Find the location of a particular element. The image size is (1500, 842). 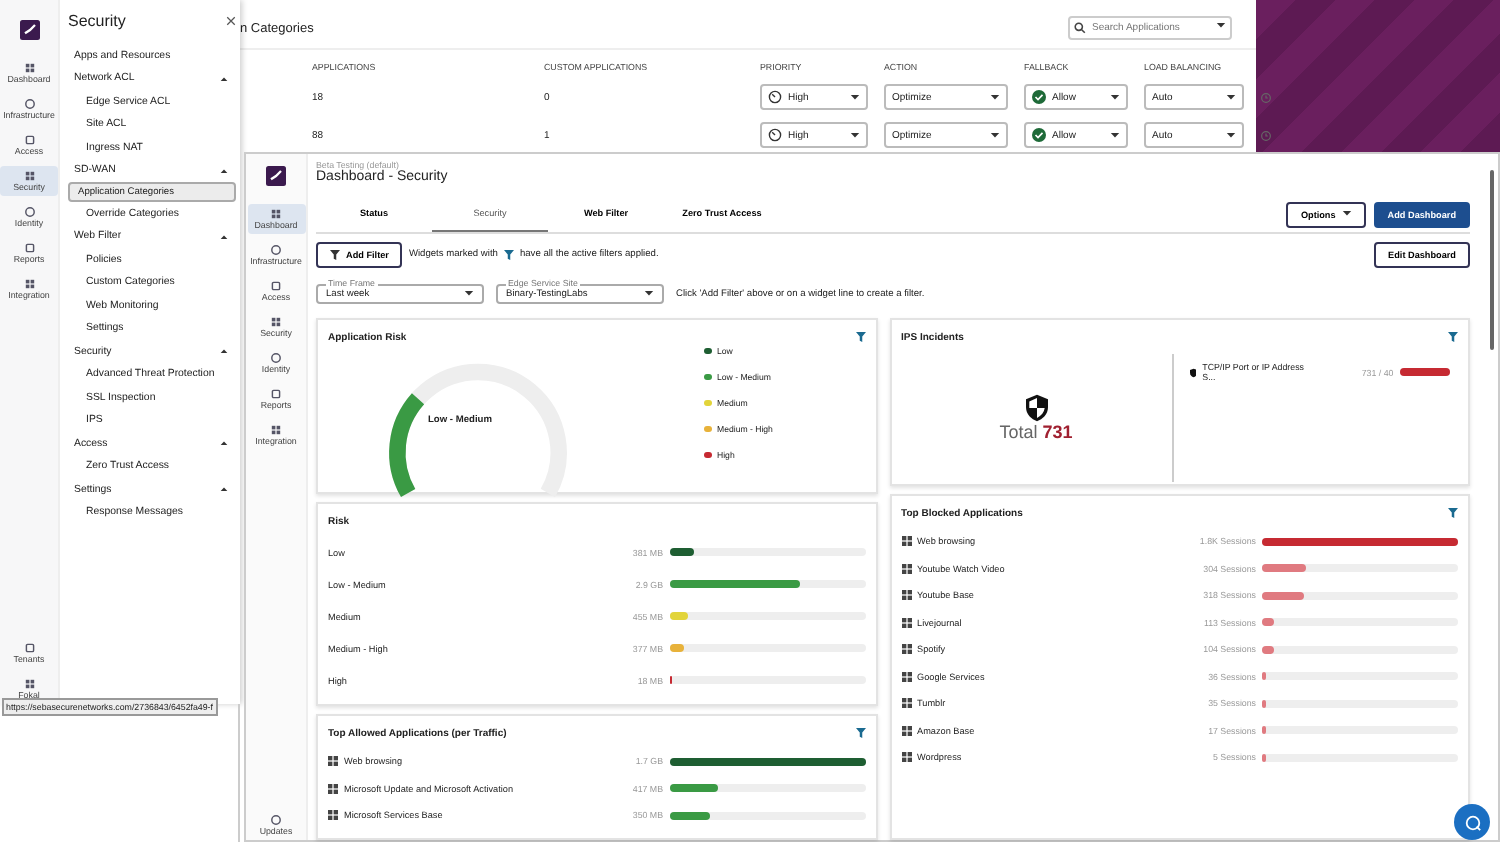

search-icon is located at coordinates (1080, 28).